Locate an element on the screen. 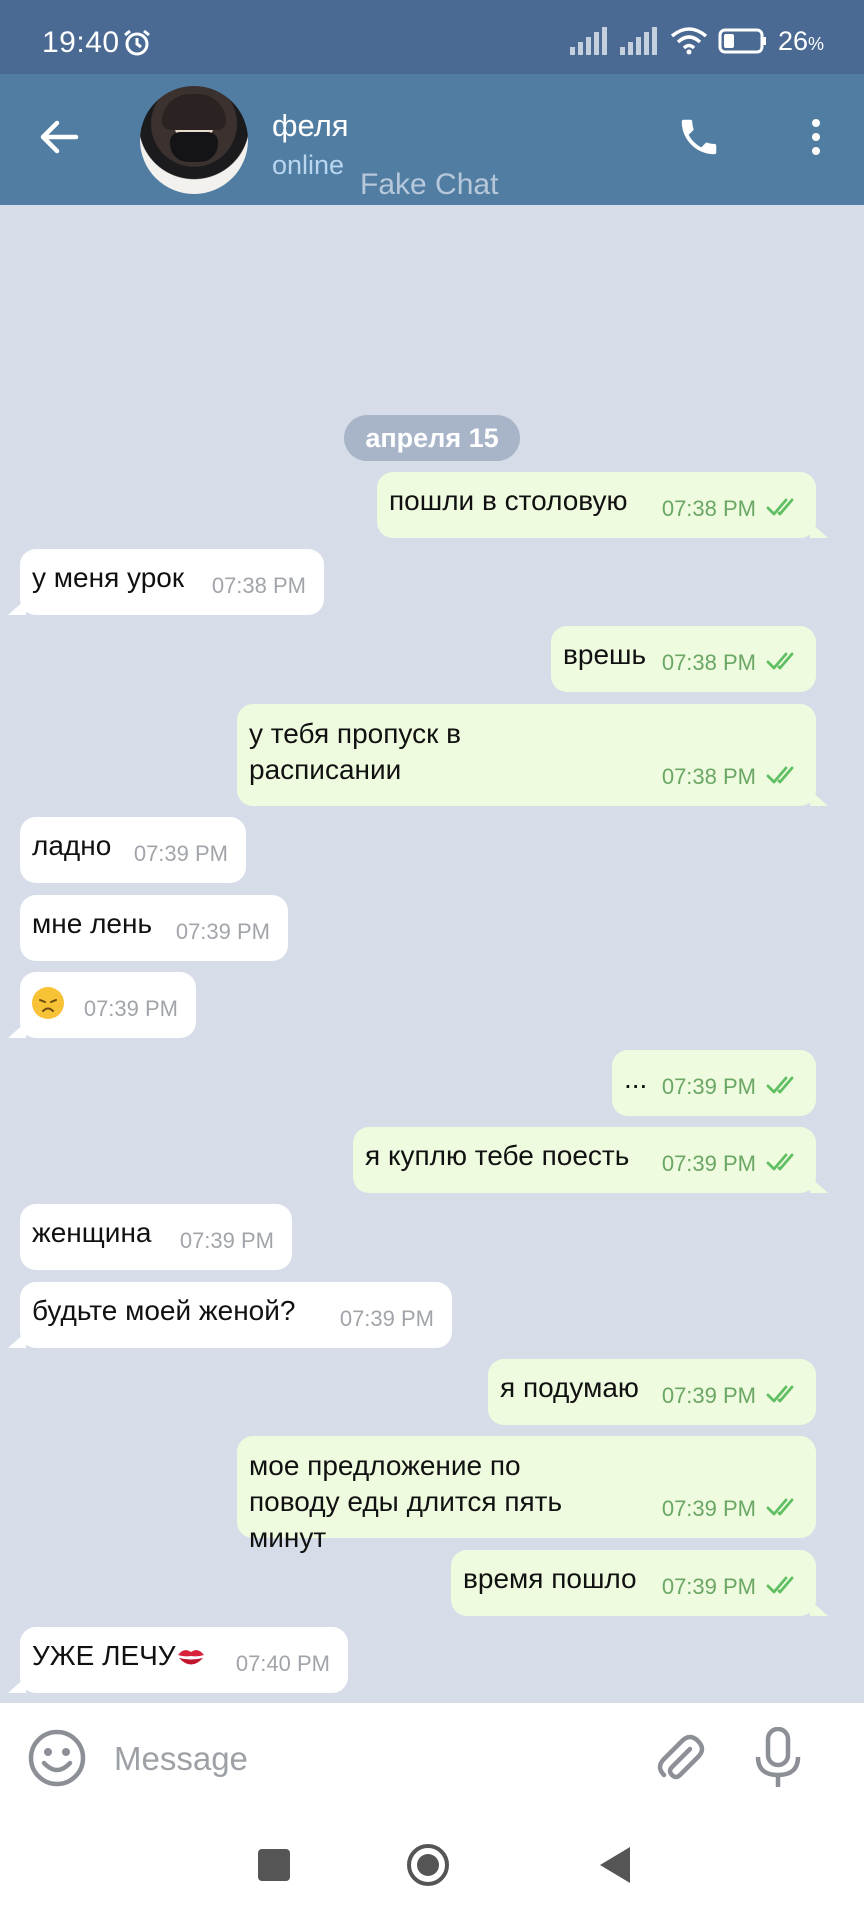 This screenshot has height=1920, width=864. back-arrow-icon is located at coordinates (59, 137).